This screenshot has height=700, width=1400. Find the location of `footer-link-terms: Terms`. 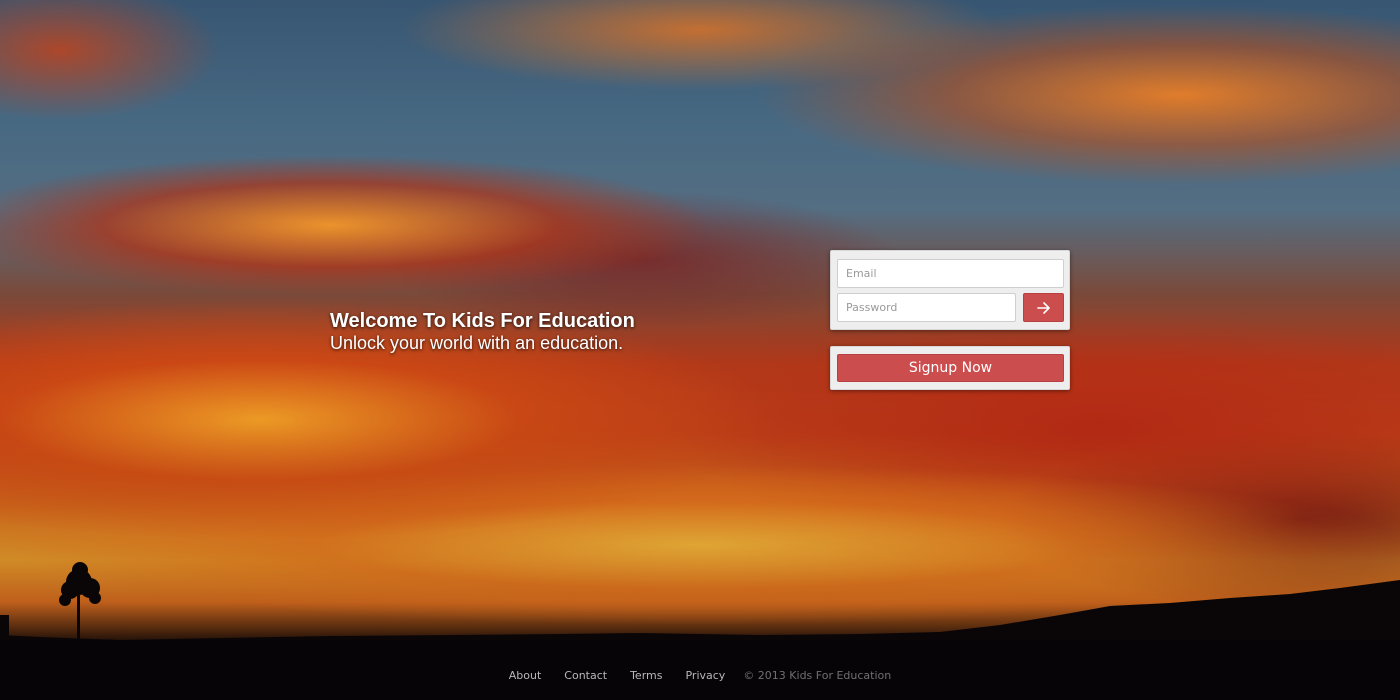

footer-link-terms: Terms is located at coordinates (646, 675).